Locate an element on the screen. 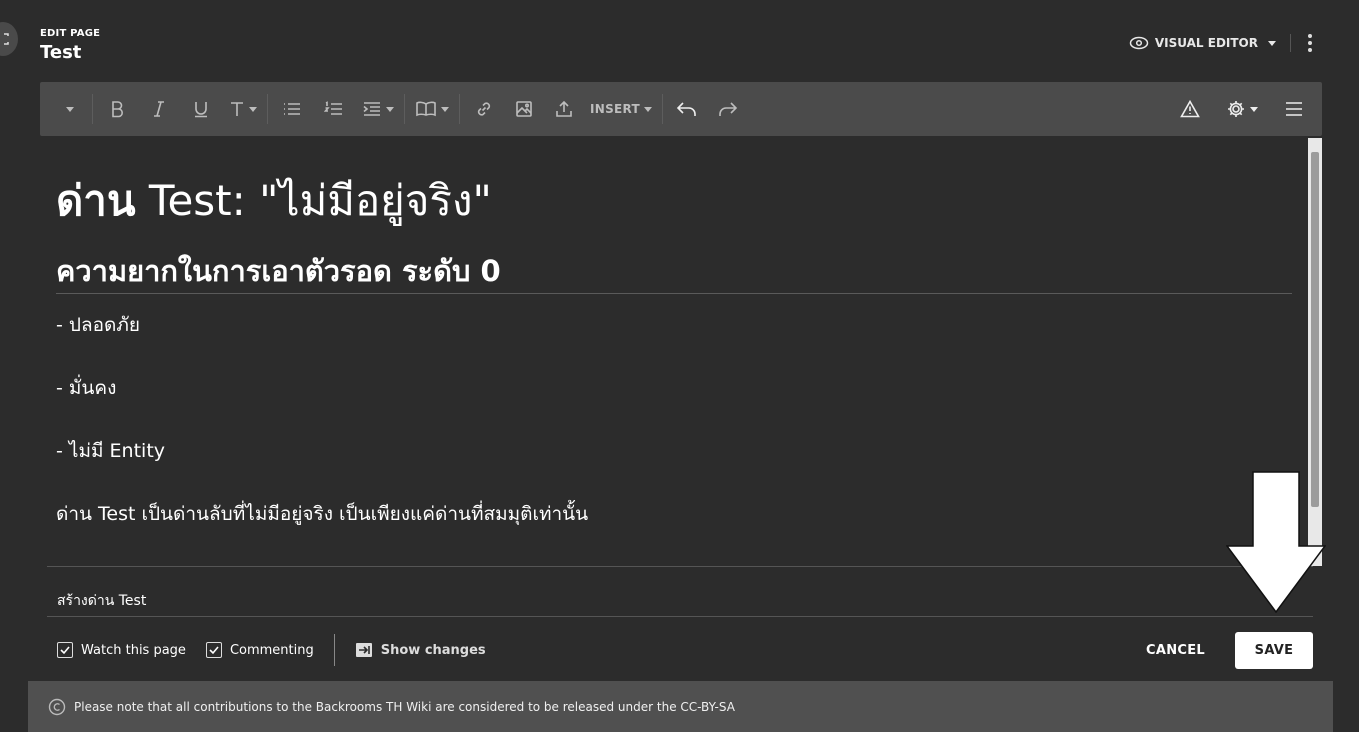 The image size is (1359, 732). save-button: SAVE is located at coordinates (1274, 650).